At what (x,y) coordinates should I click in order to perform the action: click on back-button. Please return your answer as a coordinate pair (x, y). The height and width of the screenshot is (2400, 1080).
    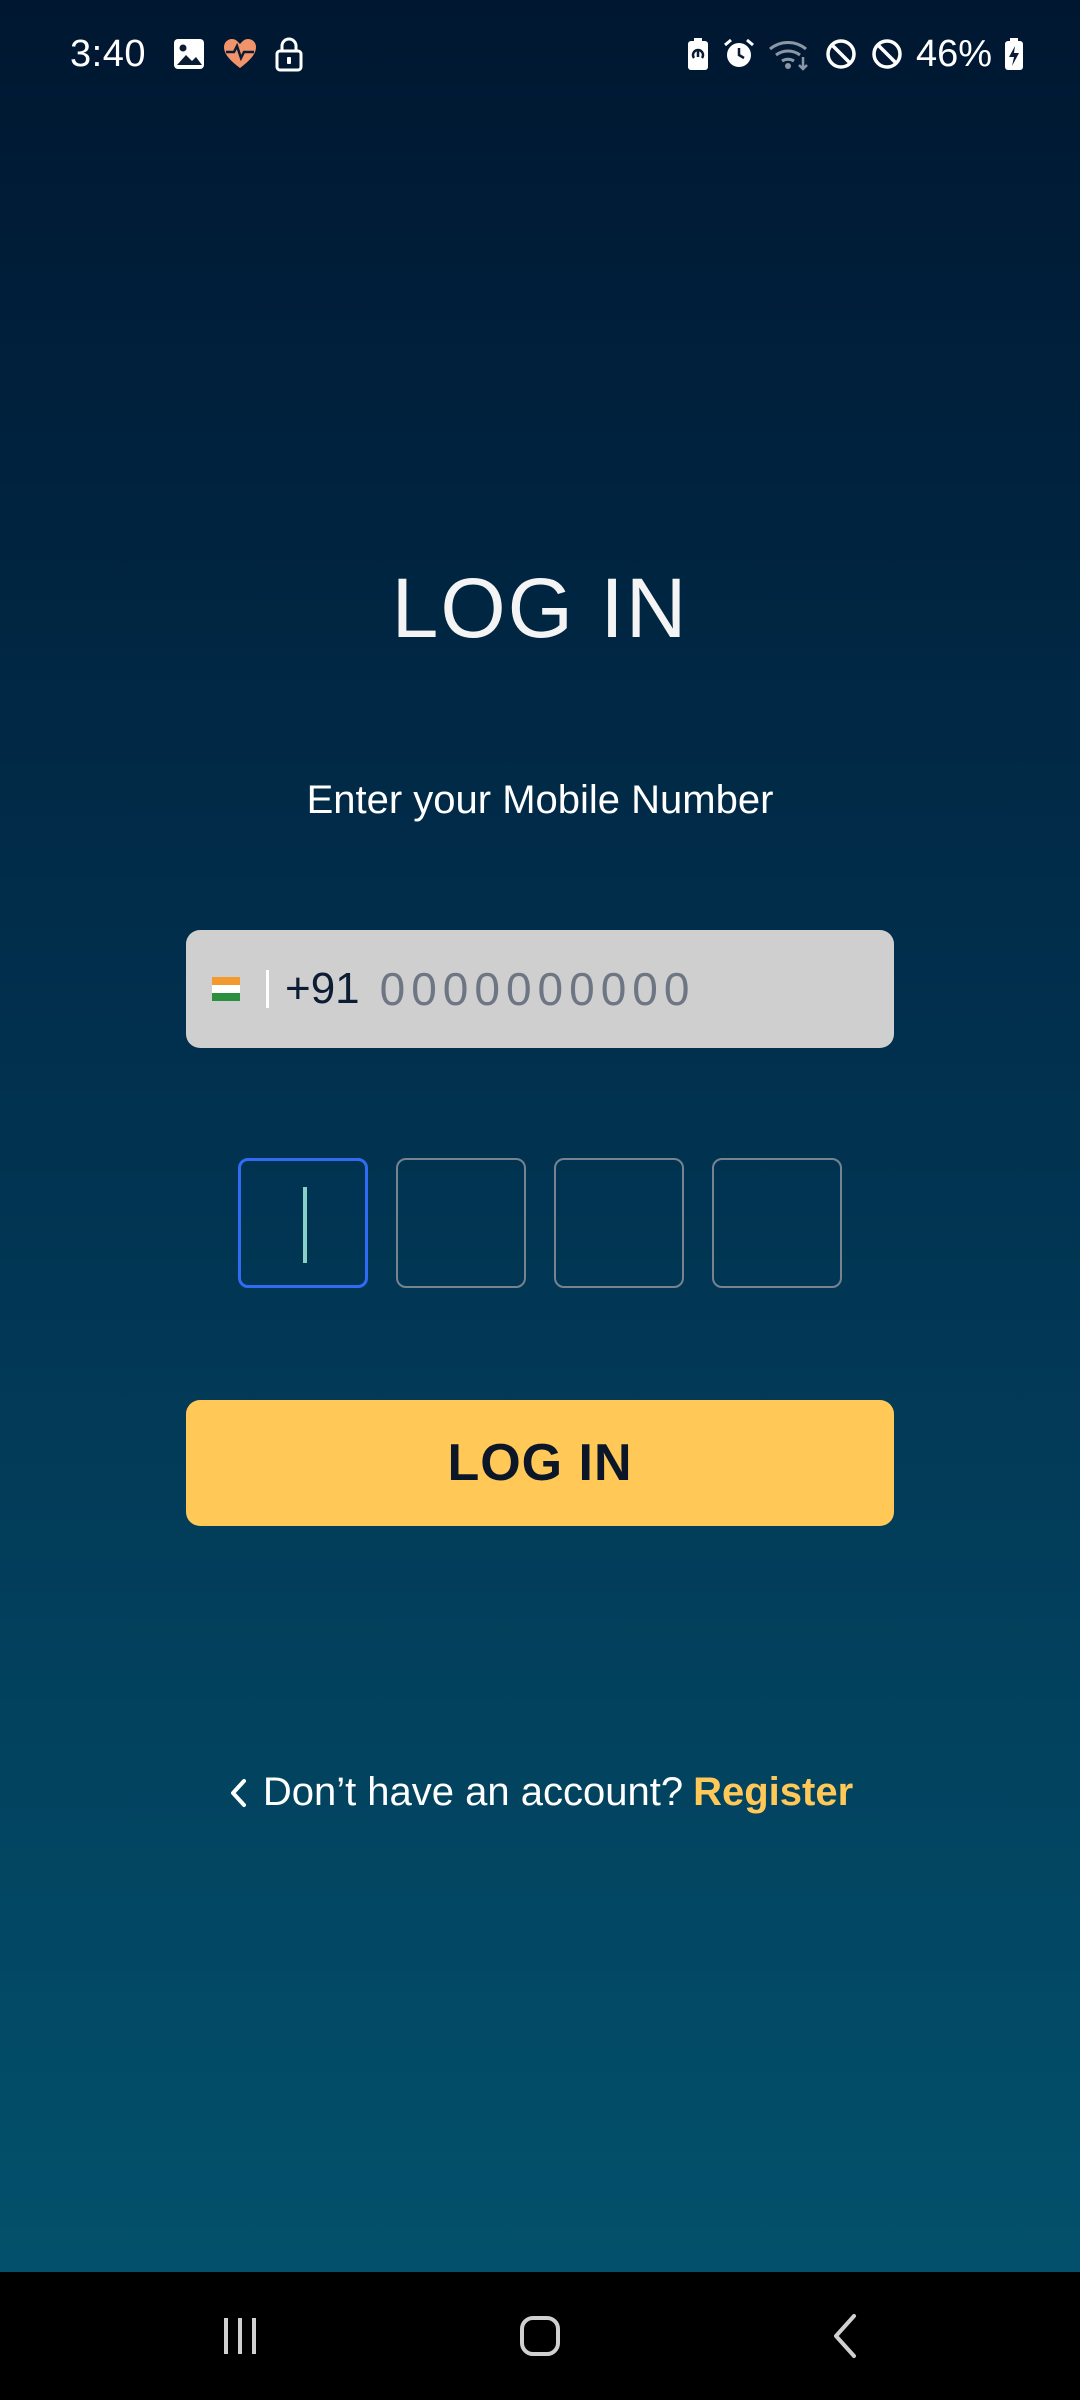
    Looking at the image, I should click on (846, 2336).